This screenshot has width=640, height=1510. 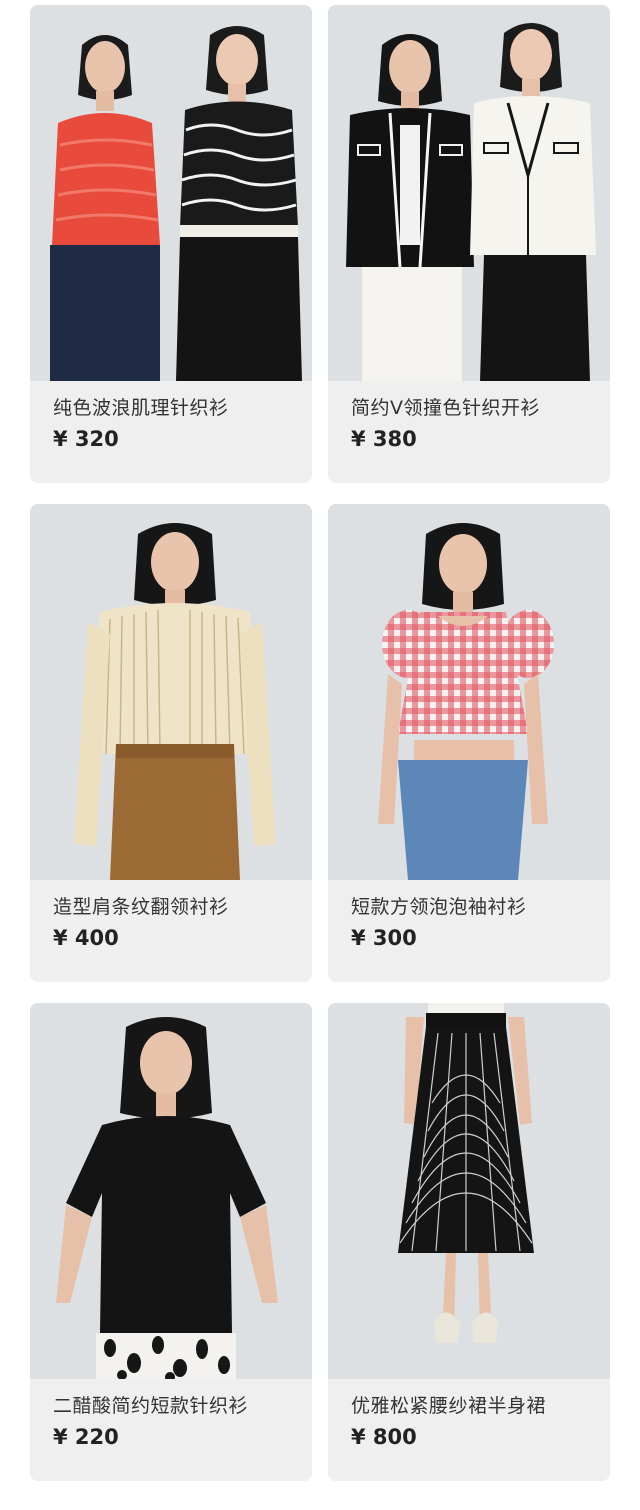 What do you see at coordinates (86, 1437) in the screenshot?
I see `product-price: ¥ 220` at bounding box center [86, 1437].